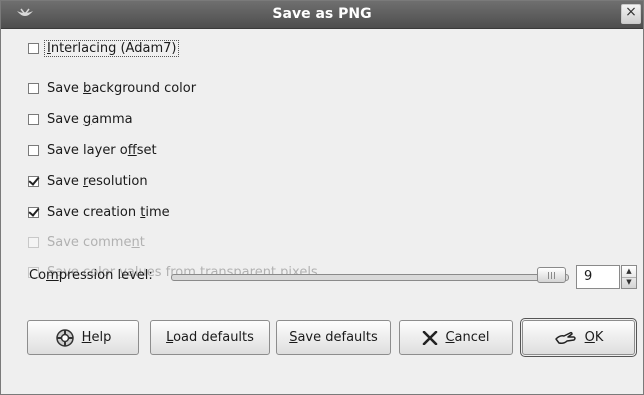 Image resolution: width=644 pixels, height=395 pixels. I want to click on title-bar: Save as PNG ×, so click(322, 15).